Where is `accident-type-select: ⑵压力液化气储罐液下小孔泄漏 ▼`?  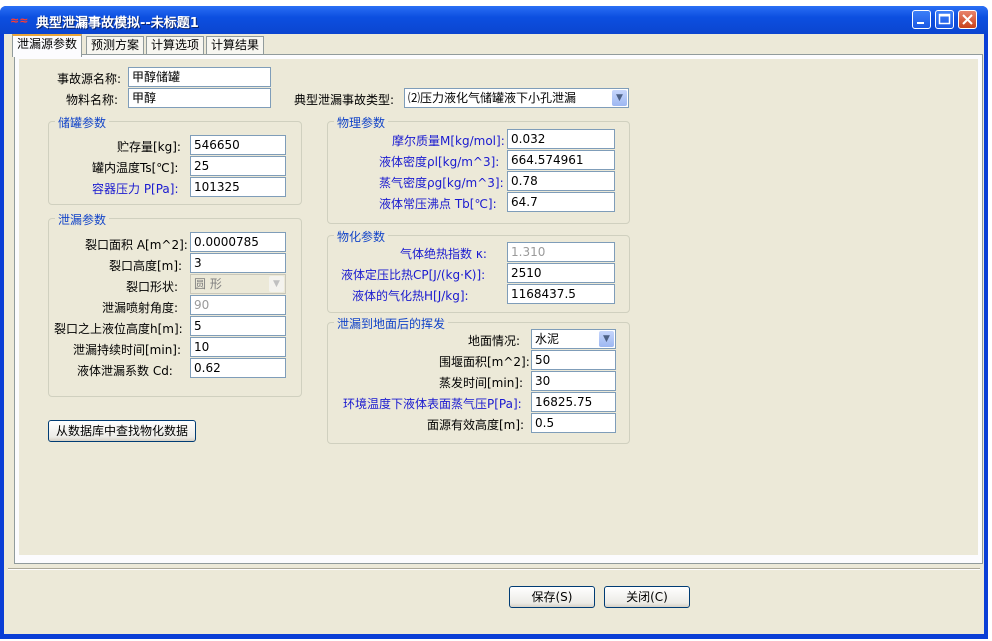 accident-type-select: ⑵压力液化气储罐液下小孔泄漏 ▼ is located at coordinates (516, 98).